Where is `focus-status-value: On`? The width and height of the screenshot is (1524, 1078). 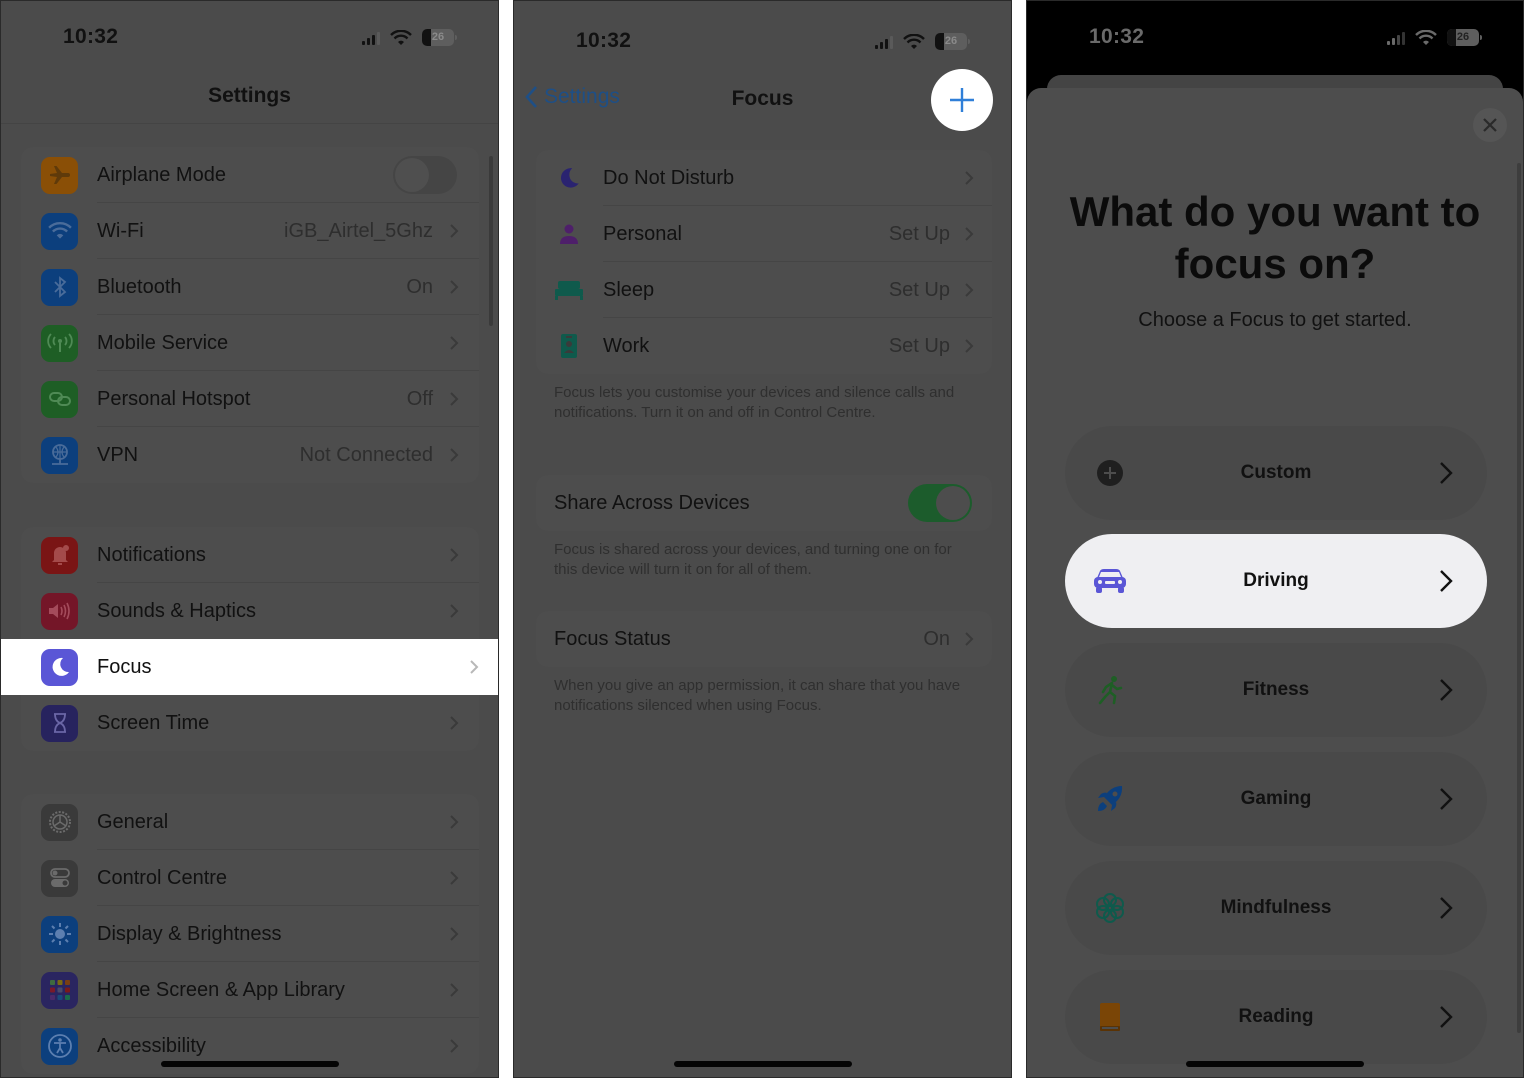 focus-status-value: On is located at coordinates (936, 638).